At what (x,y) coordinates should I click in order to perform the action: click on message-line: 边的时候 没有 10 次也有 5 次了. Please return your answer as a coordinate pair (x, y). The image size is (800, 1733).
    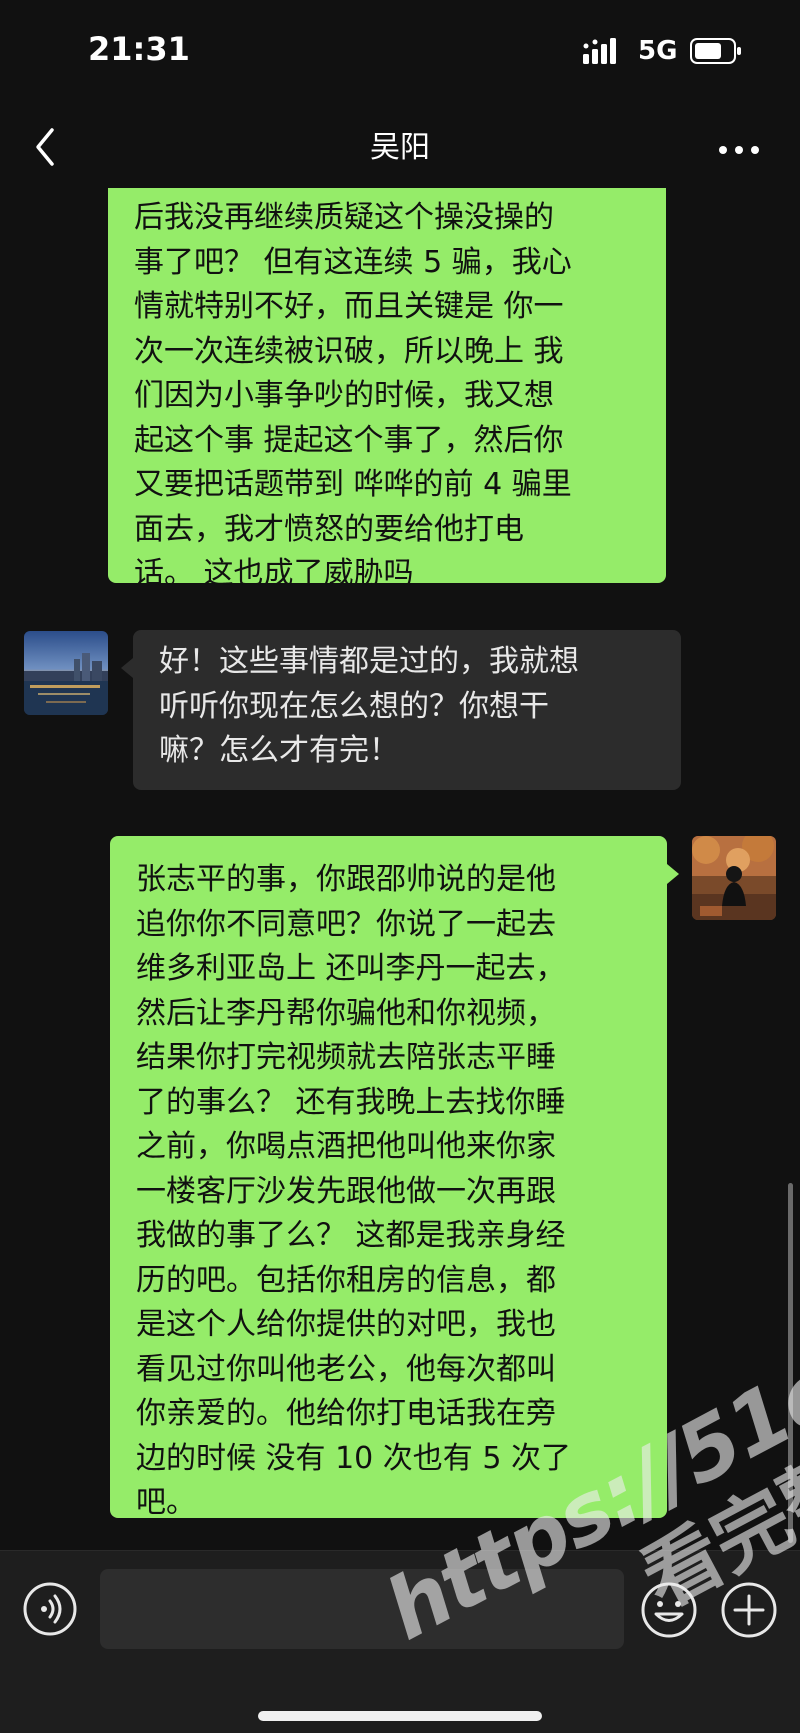
    Looking at the image, I should click on (353, 1458).